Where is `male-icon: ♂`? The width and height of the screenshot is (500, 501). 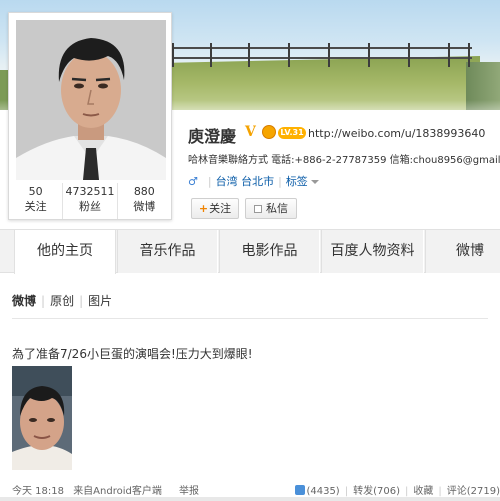 male-icon: ♂ is located at coordinates (193, 181).